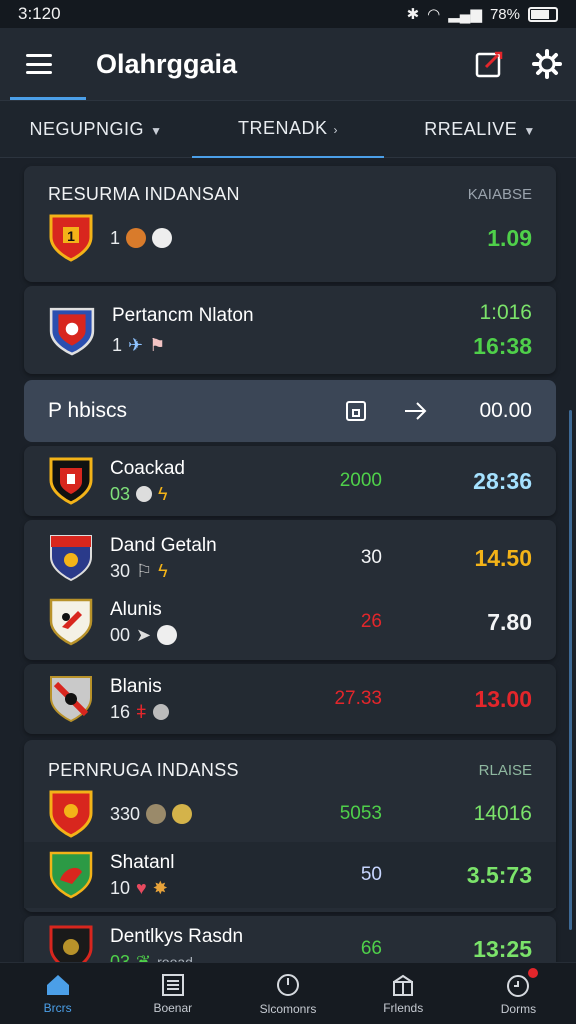  I want to click on app-title: Olahrggaia, so click(167, 63).